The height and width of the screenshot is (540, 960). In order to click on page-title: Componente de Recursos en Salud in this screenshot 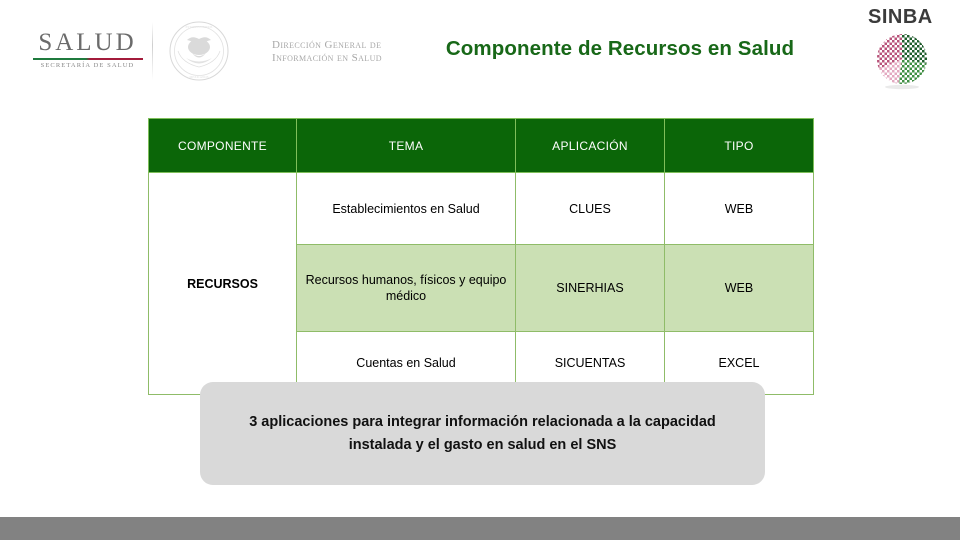, I will do `click(620, 48)`.